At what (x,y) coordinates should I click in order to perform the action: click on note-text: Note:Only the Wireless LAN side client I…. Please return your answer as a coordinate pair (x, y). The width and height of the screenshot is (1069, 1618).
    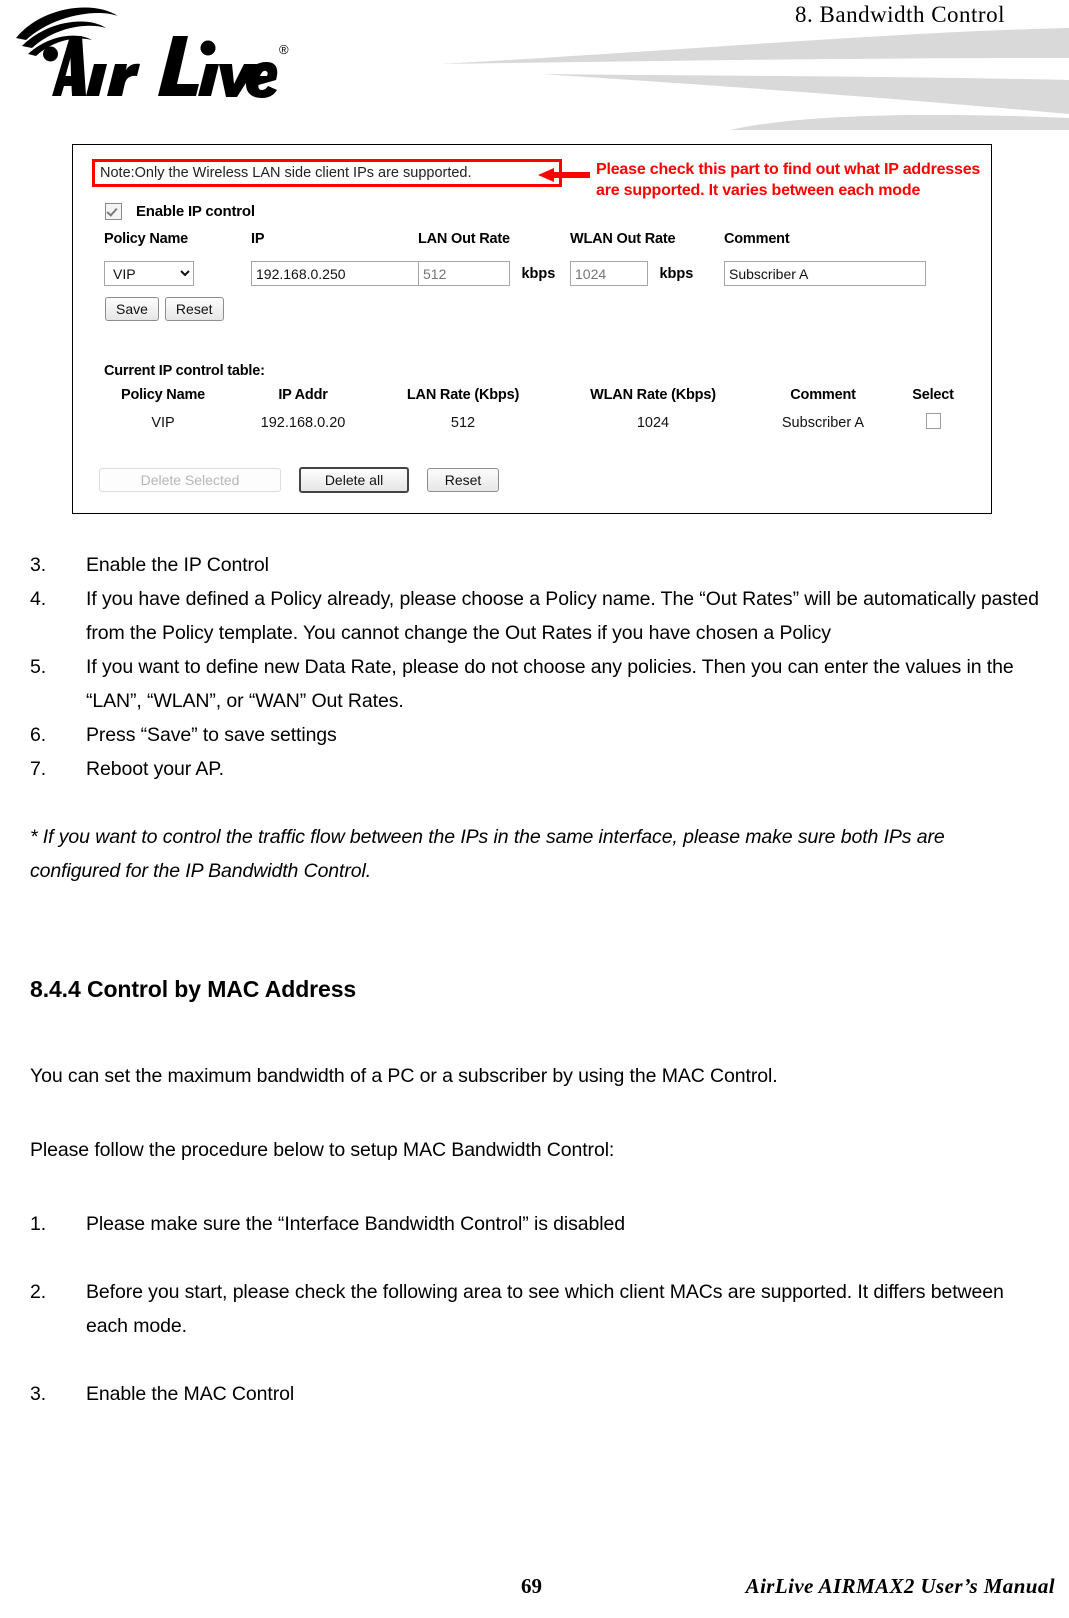
    Looking at the image, I should click on (286, 173).